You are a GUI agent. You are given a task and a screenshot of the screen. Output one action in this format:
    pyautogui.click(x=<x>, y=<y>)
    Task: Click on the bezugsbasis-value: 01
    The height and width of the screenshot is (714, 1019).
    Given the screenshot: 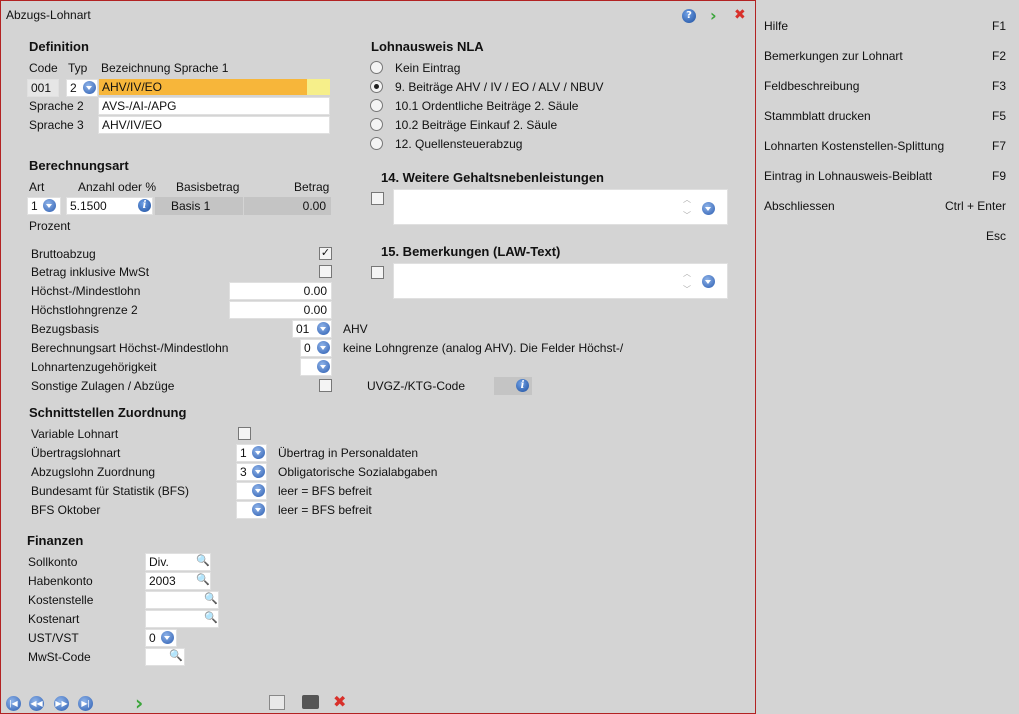 What is the action you would take?
    pyautogui.click(x=303, y=329)
    